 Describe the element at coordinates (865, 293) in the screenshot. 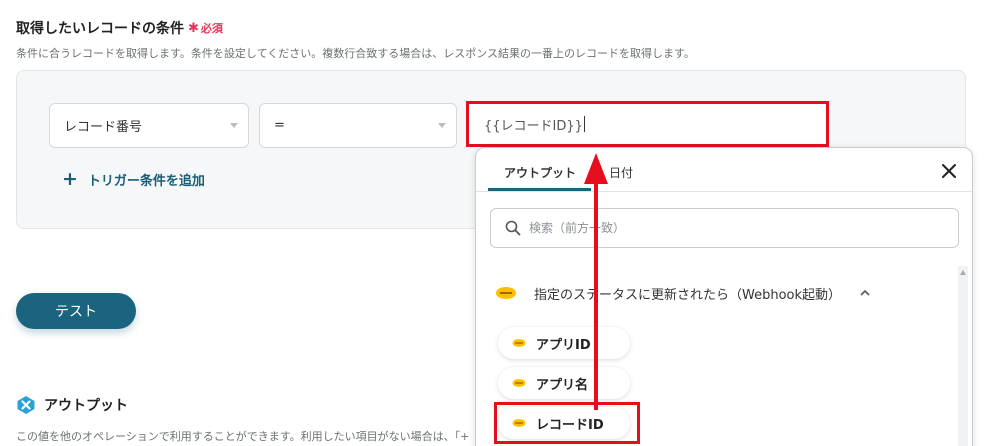

I see `chevron-up-icon` at that location.